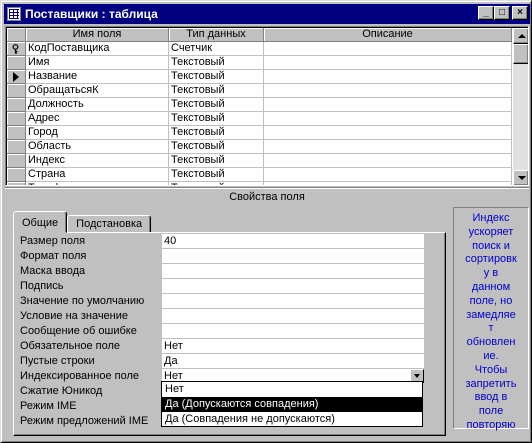  What do you see at coordinates (53, 256) in the screenshot?
I see `property-label: Формат поля` at bounding box center [53, 256].